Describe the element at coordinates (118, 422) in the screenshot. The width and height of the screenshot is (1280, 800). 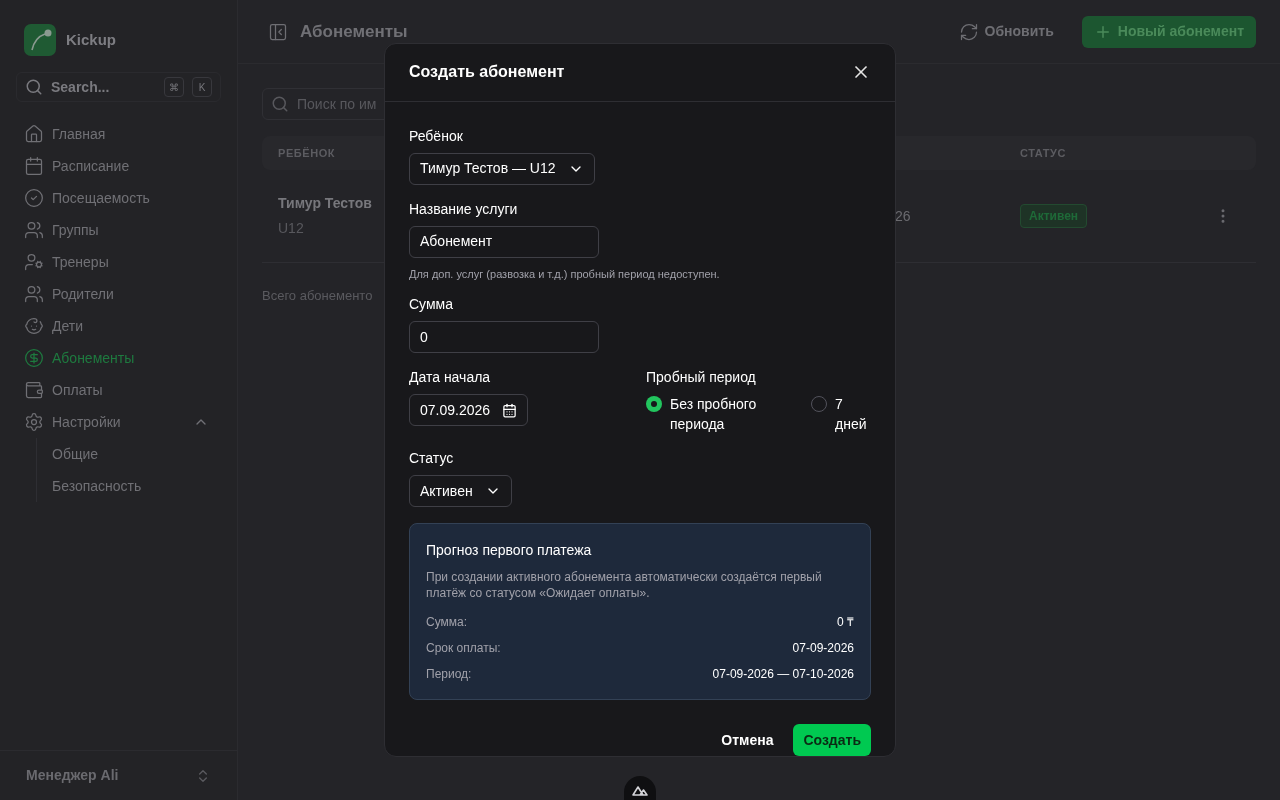
I see `nav-item: Настройки` at that location.